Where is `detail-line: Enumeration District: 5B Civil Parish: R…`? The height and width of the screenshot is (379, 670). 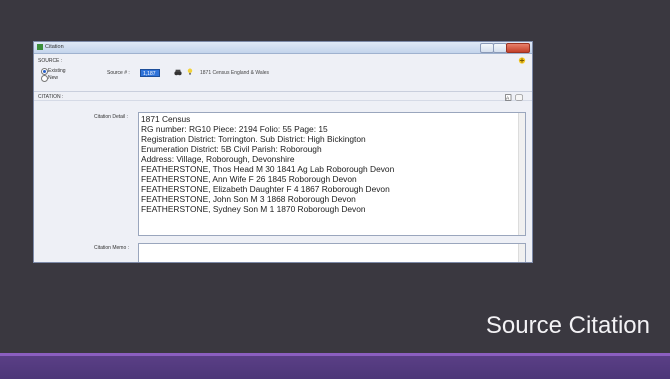
detail-line: Enumeration District: 5B Civil Parish: R… is located at coordinates (231, 149).